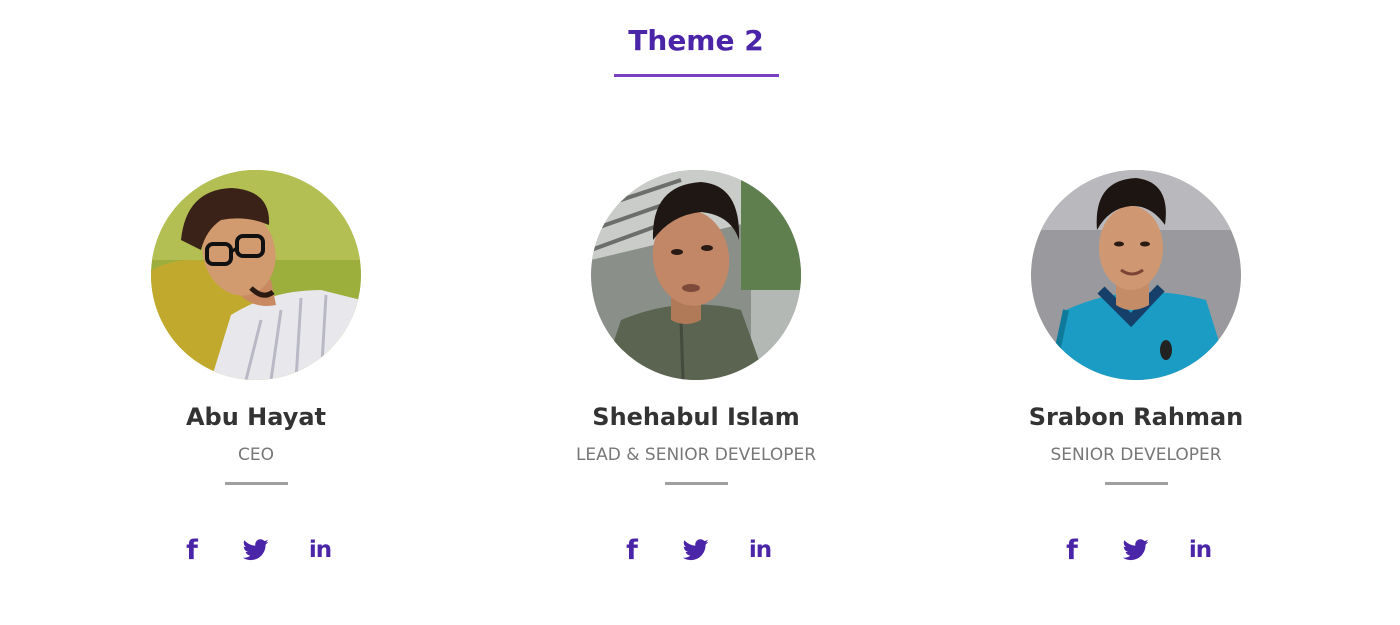 The image size is (1400, 625). Describe the element at coordinates (256, 417) in the screenshot. I see `member-name: Abu Hayat` at that location.